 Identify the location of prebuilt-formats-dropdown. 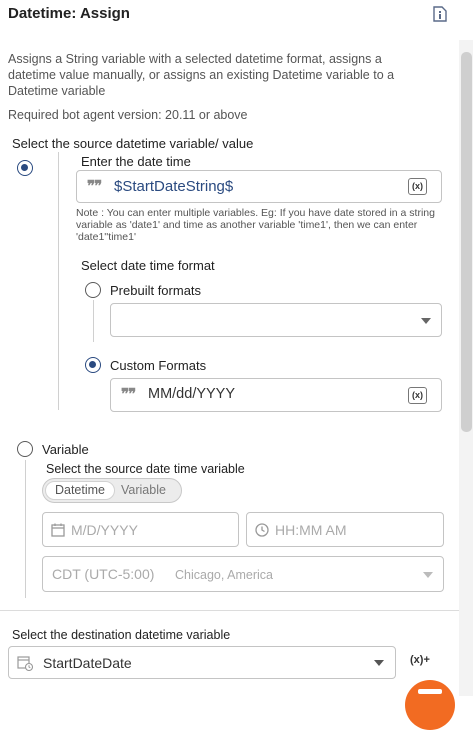
(276, 320).